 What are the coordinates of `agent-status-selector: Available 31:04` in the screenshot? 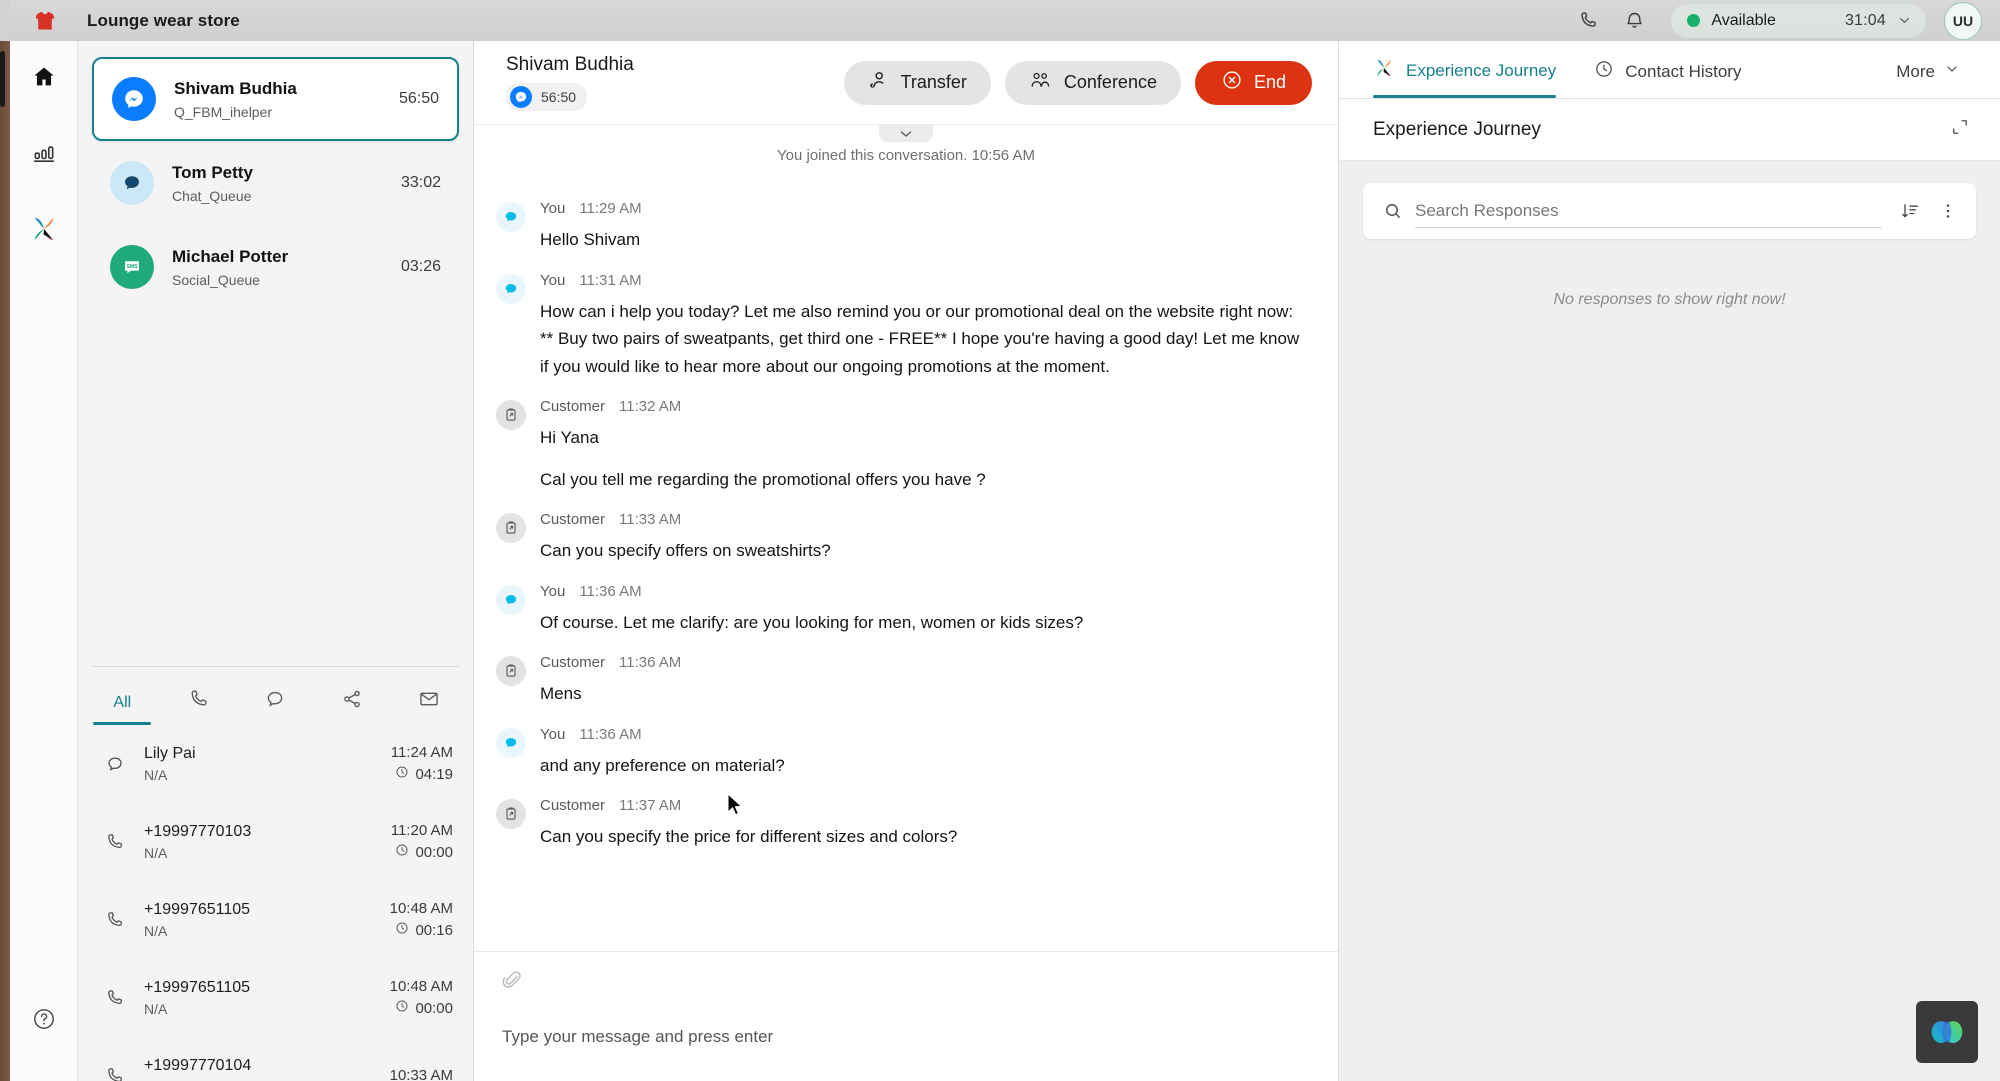 It's located at (1798, 20).